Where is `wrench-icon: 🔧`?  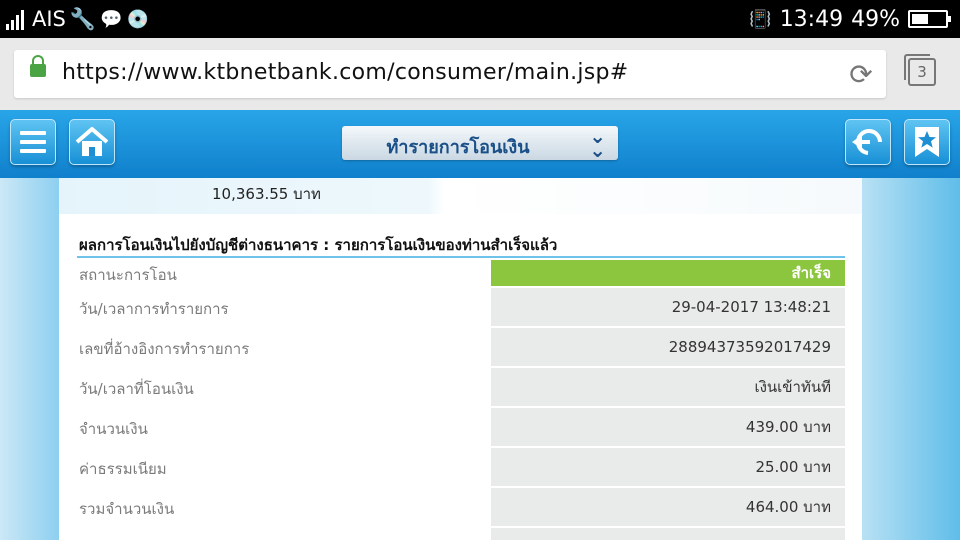 wrench-icon: 🔧 is located at coordinates (83, 18).